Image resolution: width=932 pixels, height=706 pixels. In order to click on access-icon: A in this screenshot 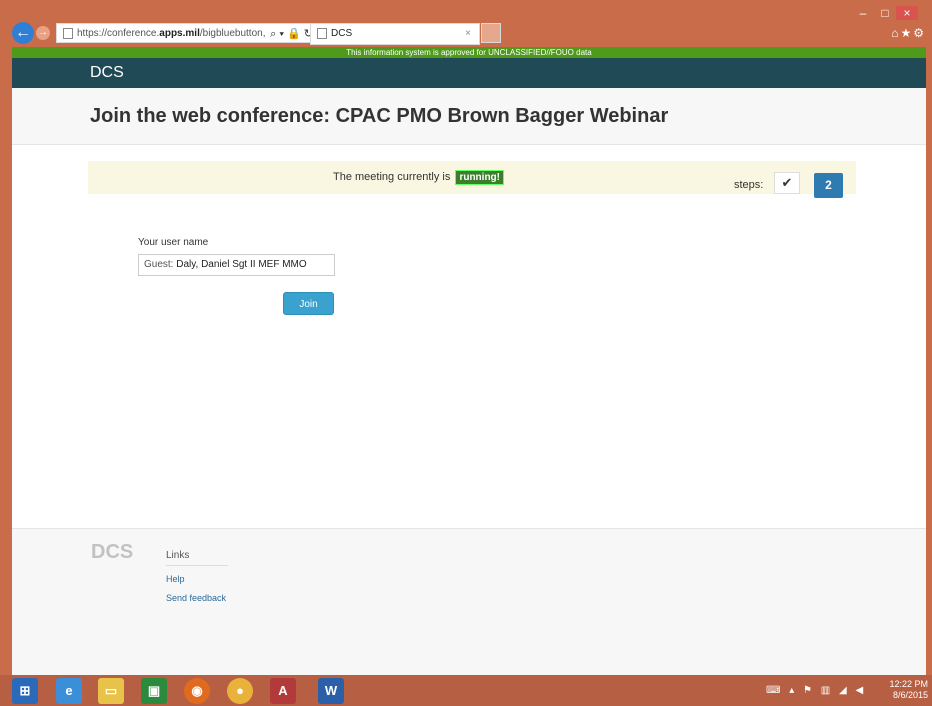, I will do `click(283, 691)`.